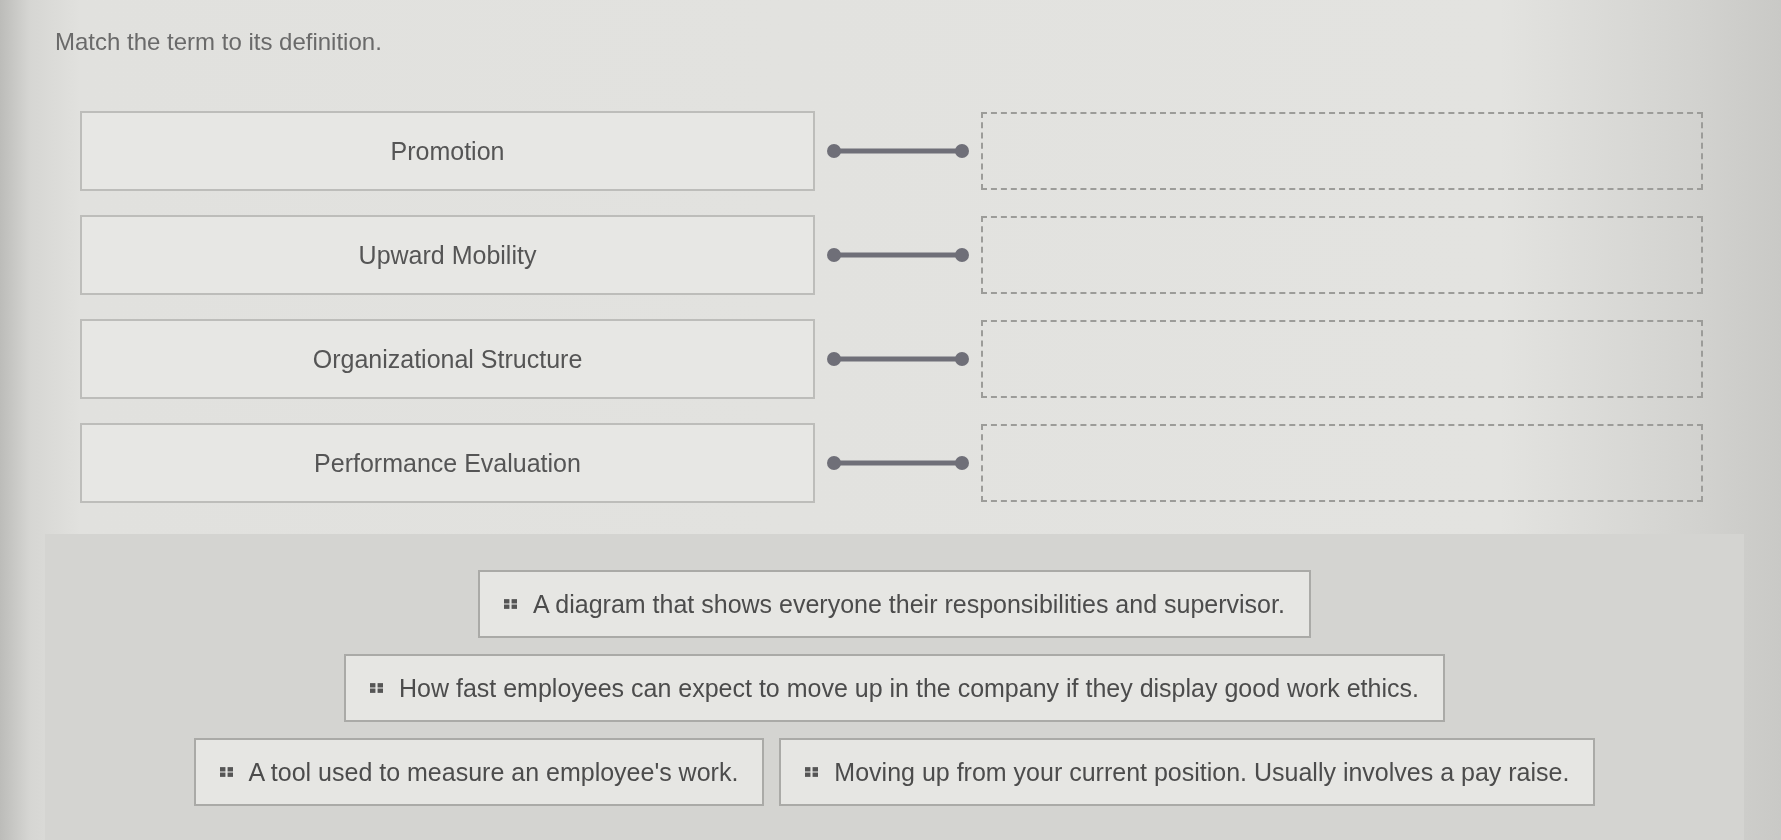 Image resolution: width=1781 pixels, height=840 pixels. Describe the element at coordinates (447, 255) in the screenshot. I see `term-card: Upward Mobility` at that location.